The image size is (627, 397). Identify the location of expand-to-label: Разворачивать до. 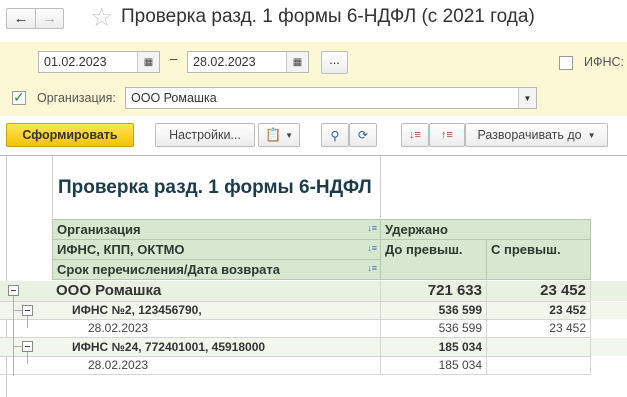
(529, 135).